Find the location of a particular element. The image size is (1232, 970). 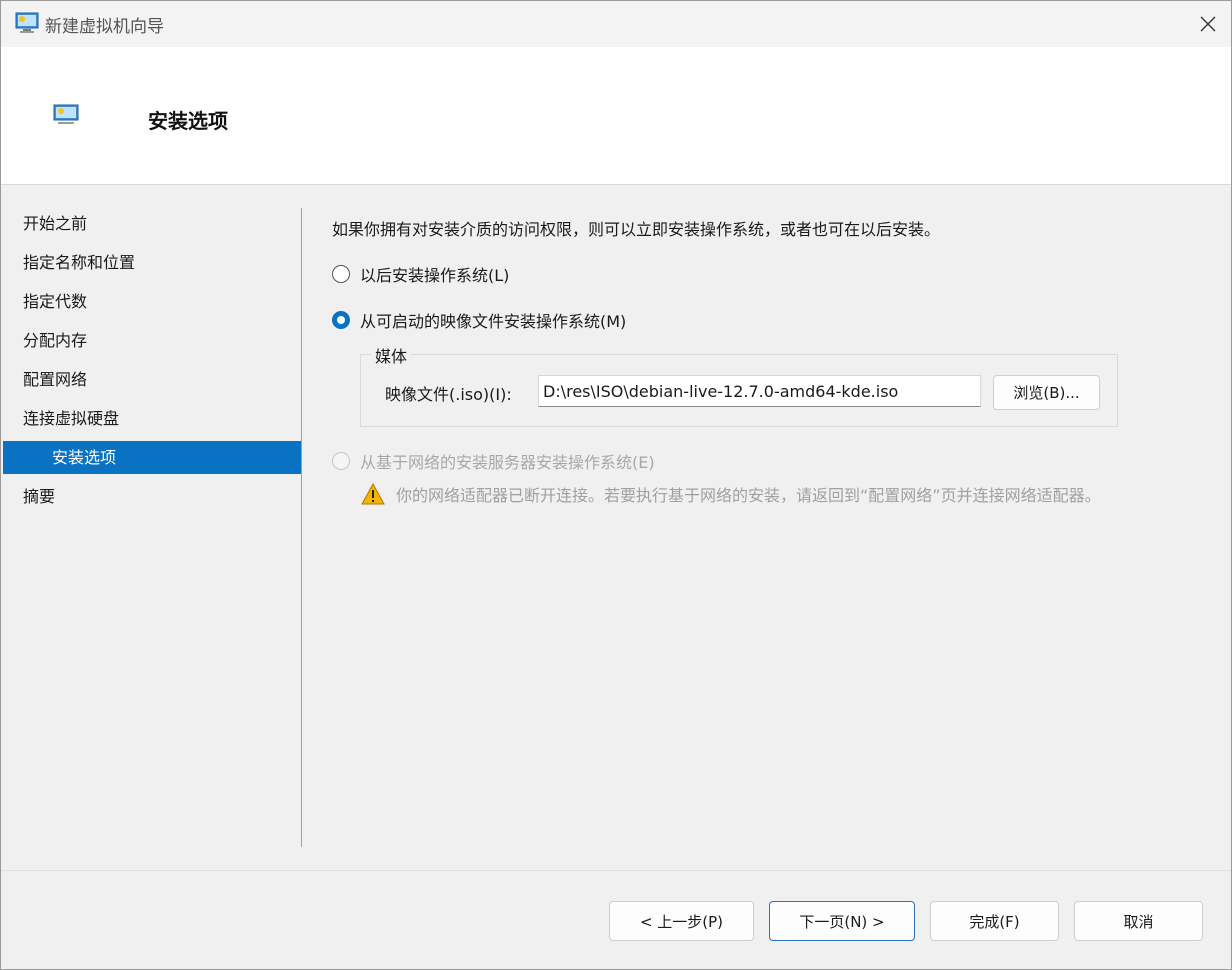

header-banner: 安装选项 is located at coordinates (616, 116).